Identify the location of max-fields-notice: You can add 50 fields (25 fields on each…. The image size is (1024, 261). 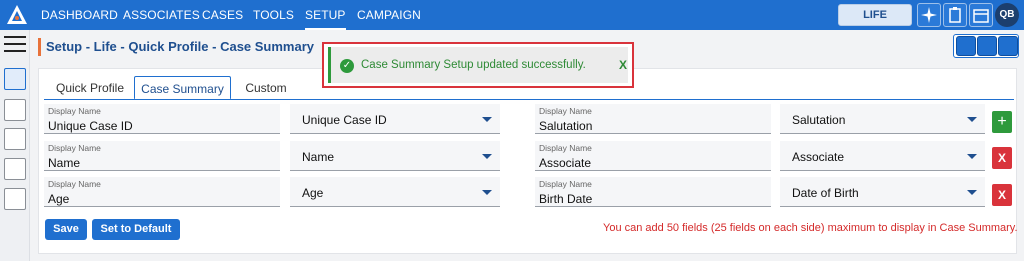
(810, 228).